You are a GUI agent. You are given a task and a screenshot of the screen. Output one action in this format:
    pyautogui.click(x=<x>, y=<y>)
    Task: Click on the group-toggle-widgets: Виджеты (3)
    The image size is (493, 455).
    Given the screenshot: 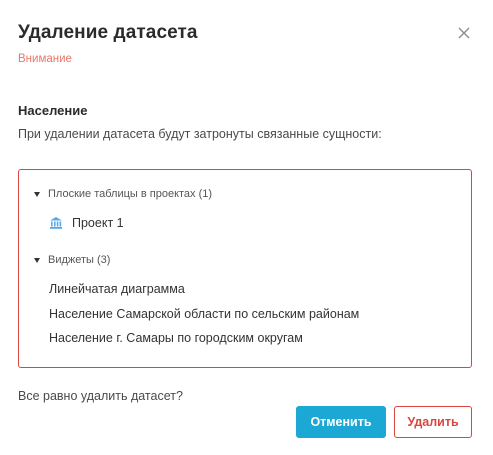 What is the action you would take?
    pyautogui.click(x=72, y=260)
    